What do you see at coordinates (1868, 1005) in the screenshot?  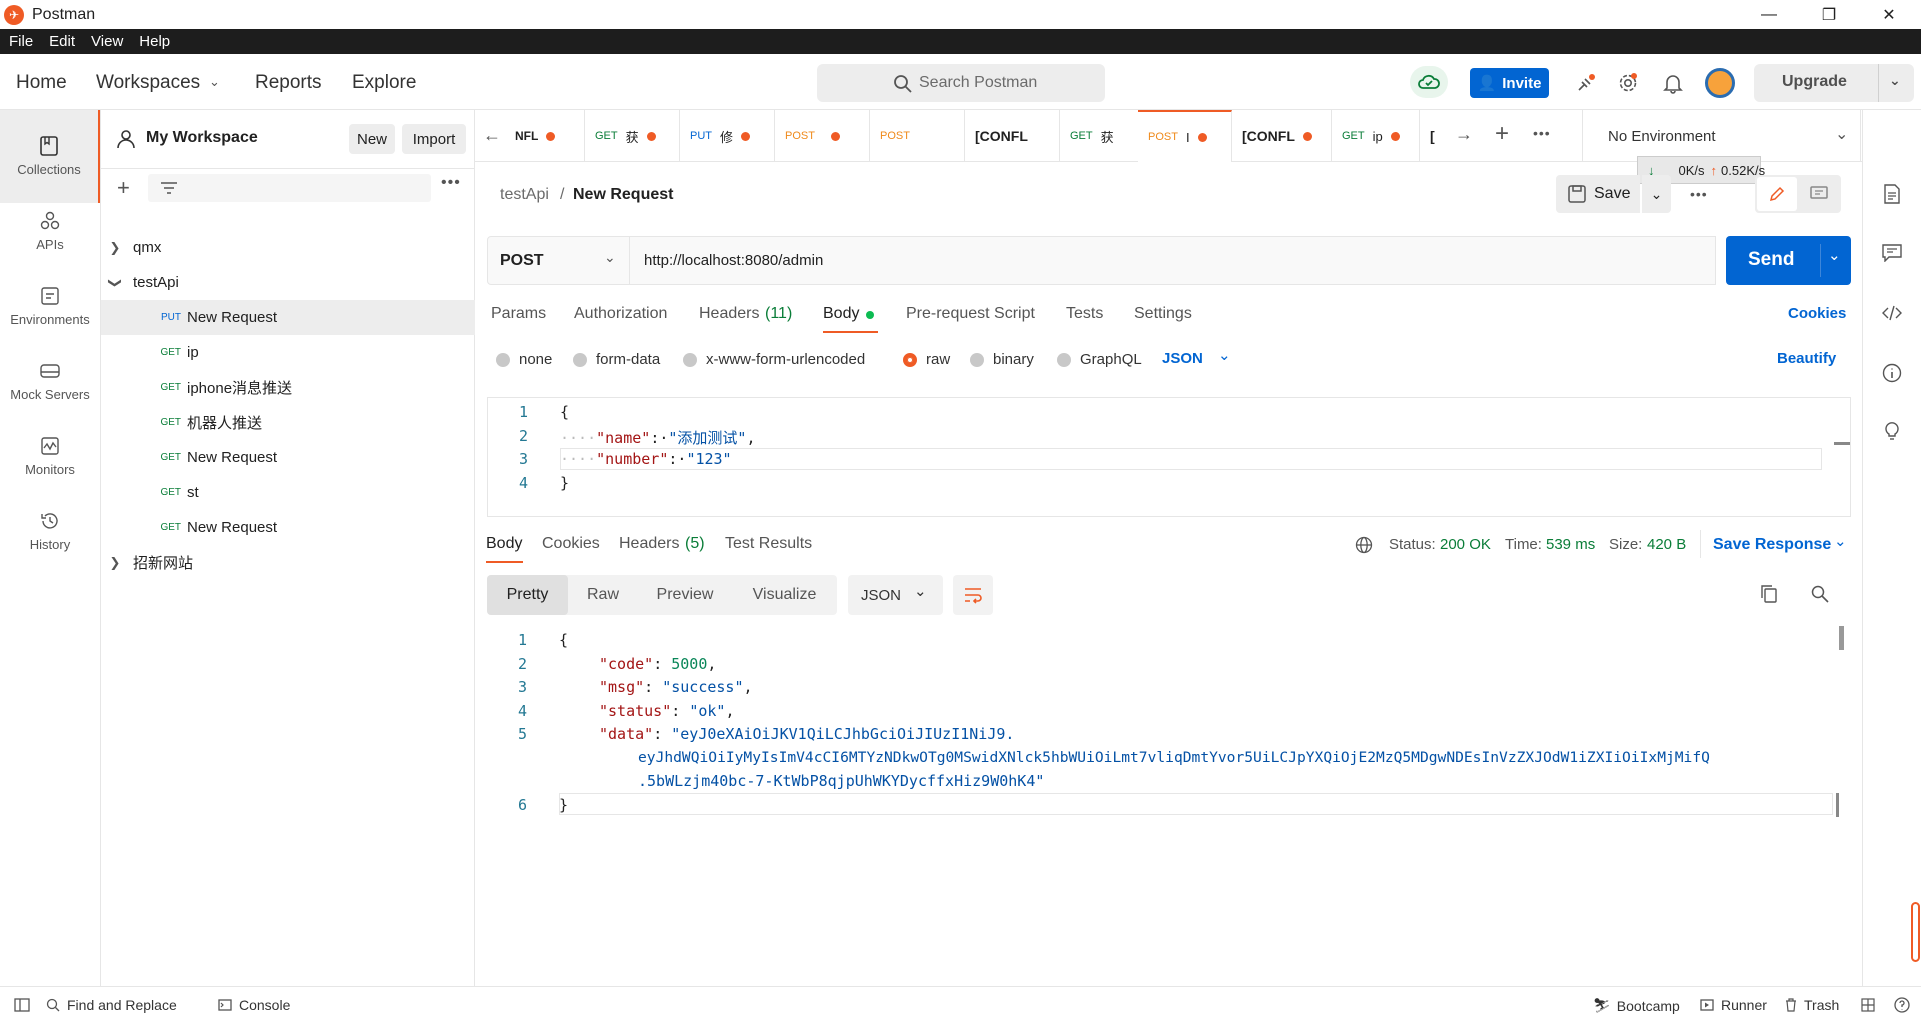 I see `two-pane-icon` at bounding box center [1868, 1005].